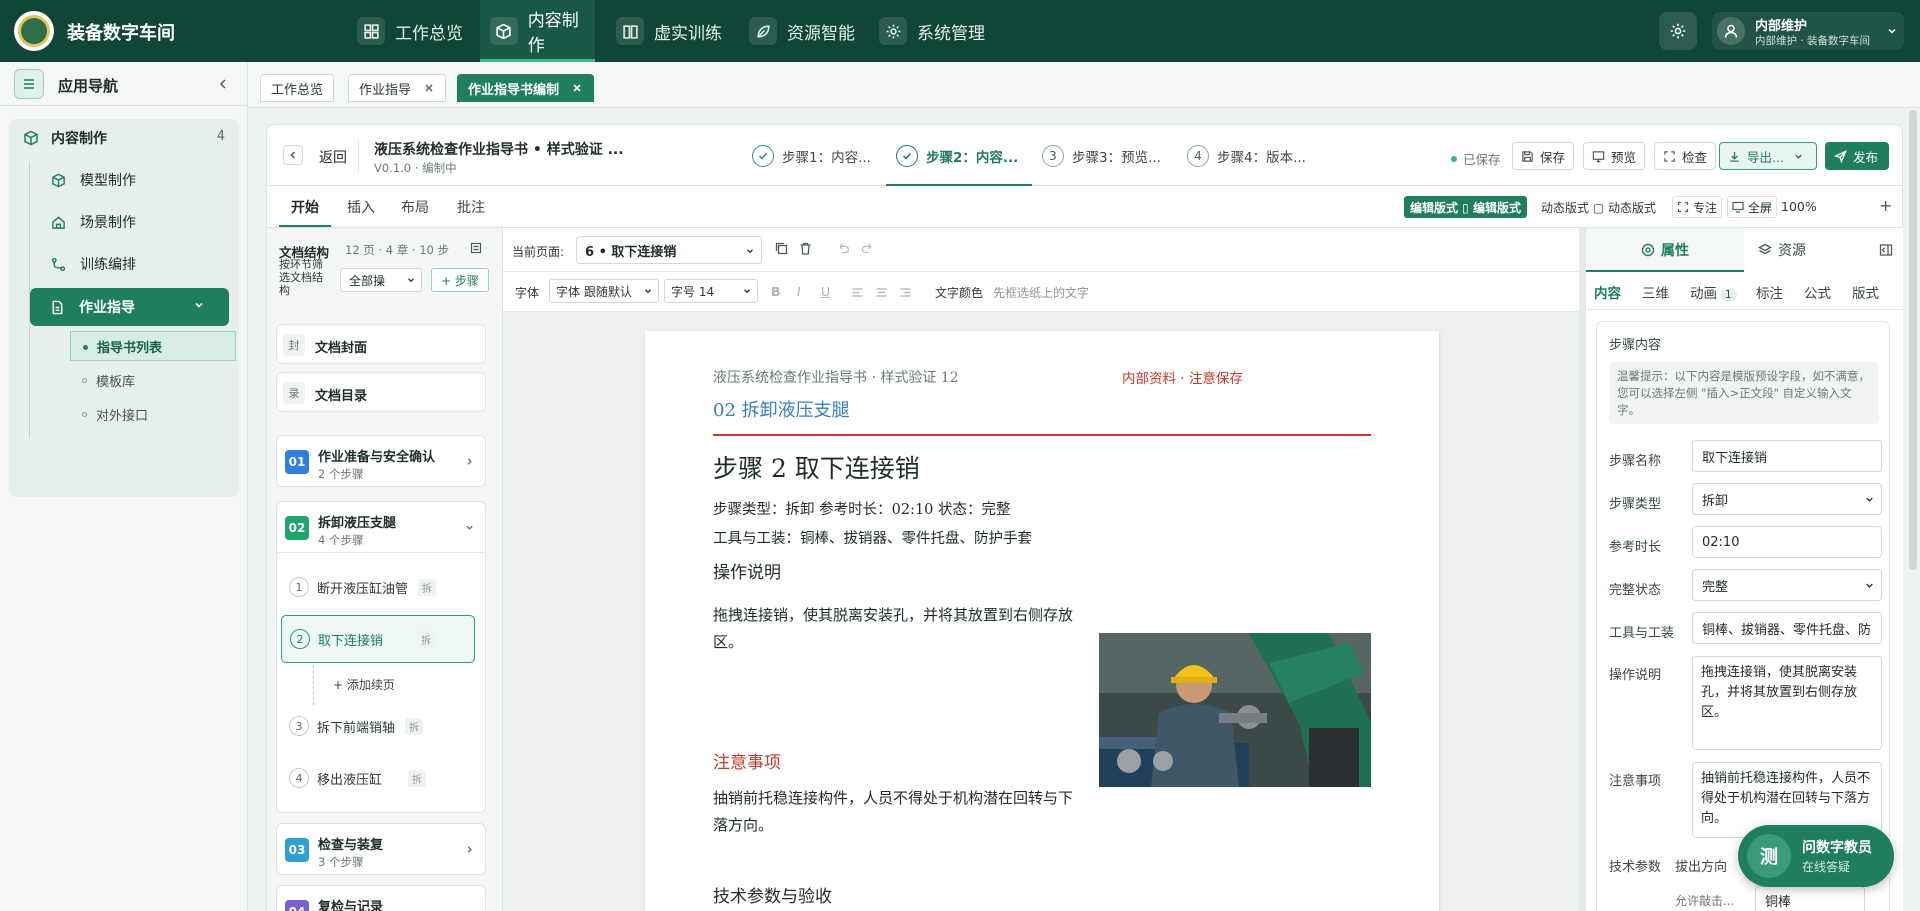  What do you see at coordinates (857, 292) in the screenshot?
I see `align-left-icon` at bounding box center [857, 292].